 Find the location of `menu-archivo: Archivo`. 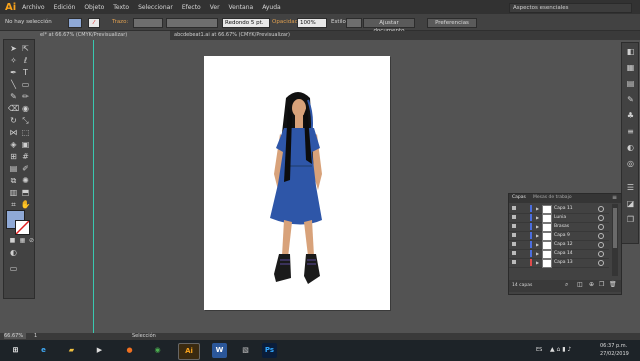

menu-archivo: Archivo is located at coordinates (33, 7).